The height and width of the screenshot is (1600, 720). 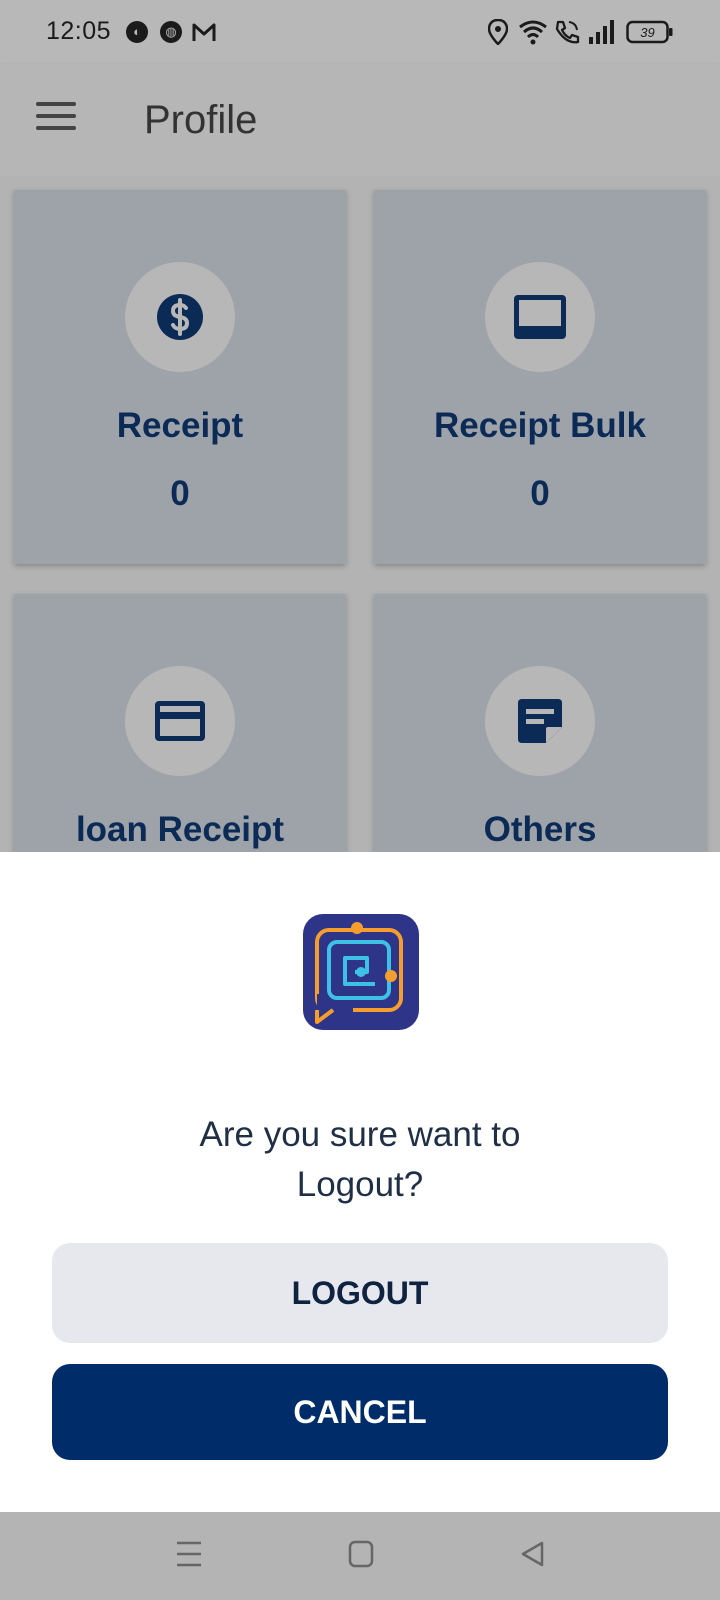 What do you see at coordinates (360, 120) in the screenshot?
I see `app-bar: Profile` at bounding box center [360, 120].